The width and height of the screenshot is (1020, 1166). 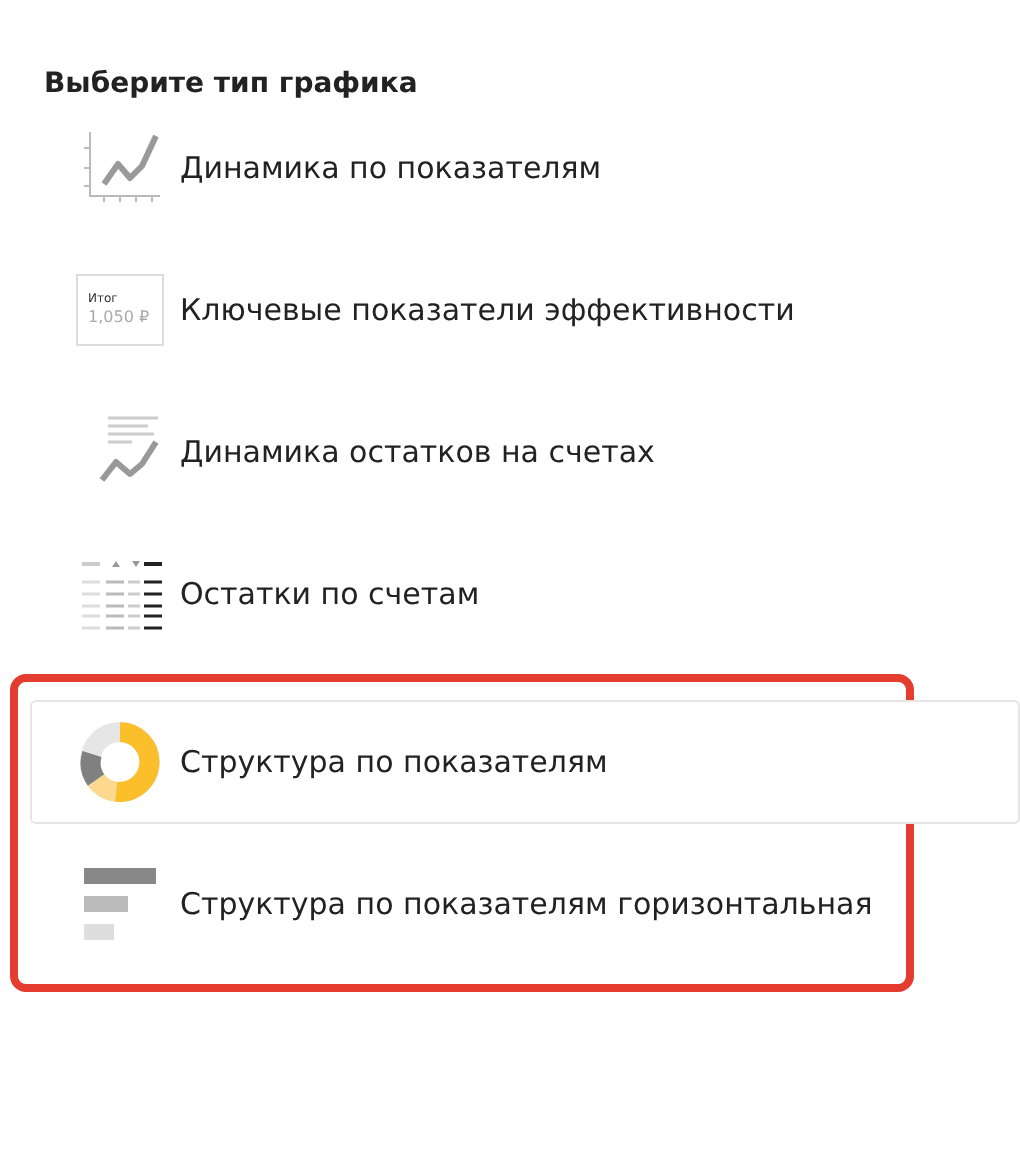 I want to click on donut-chart-icon, so click(x=120, y=762).